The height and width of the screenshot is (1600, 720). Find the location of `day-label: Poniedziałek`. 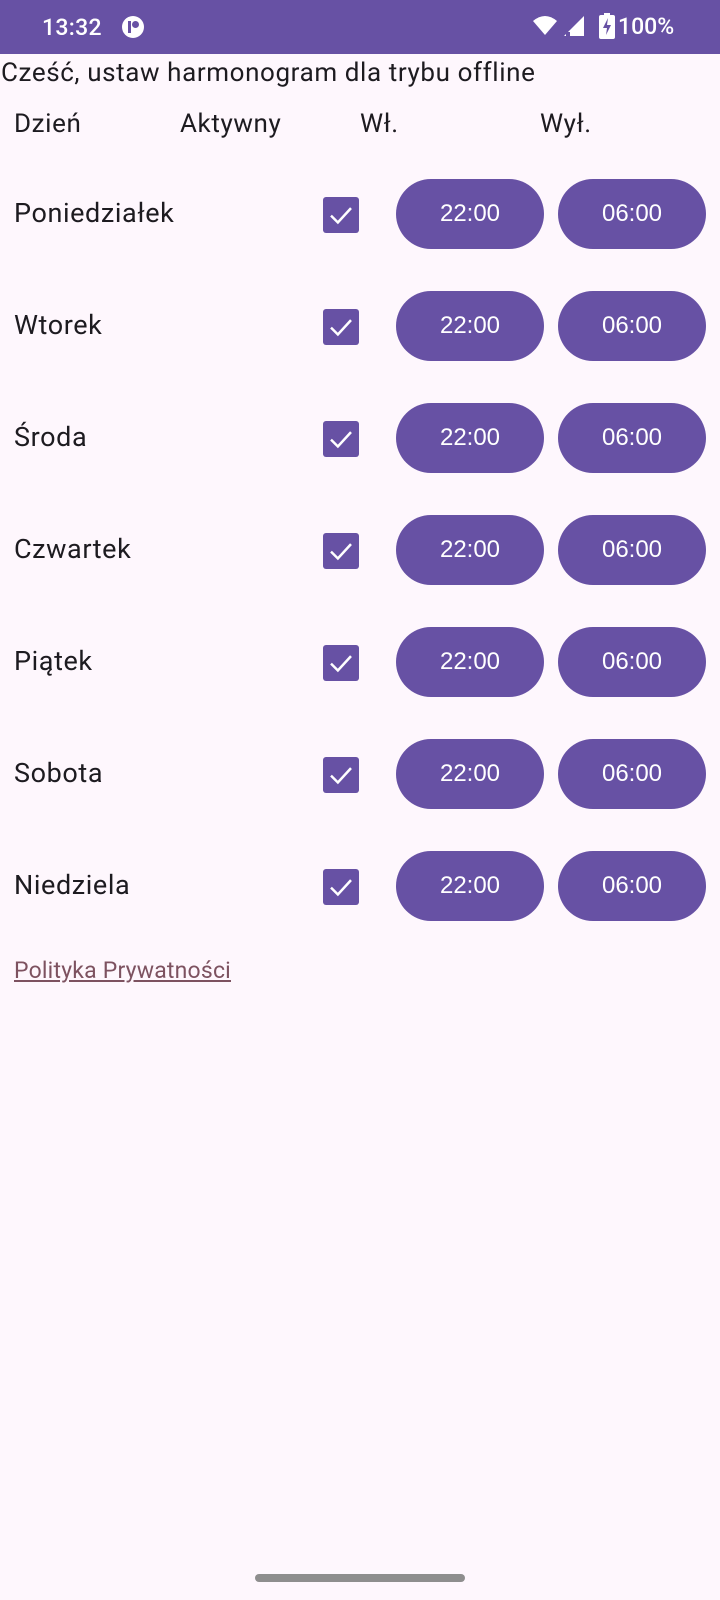

day-label: Poniedziałek is located at coordinates (94, 213).